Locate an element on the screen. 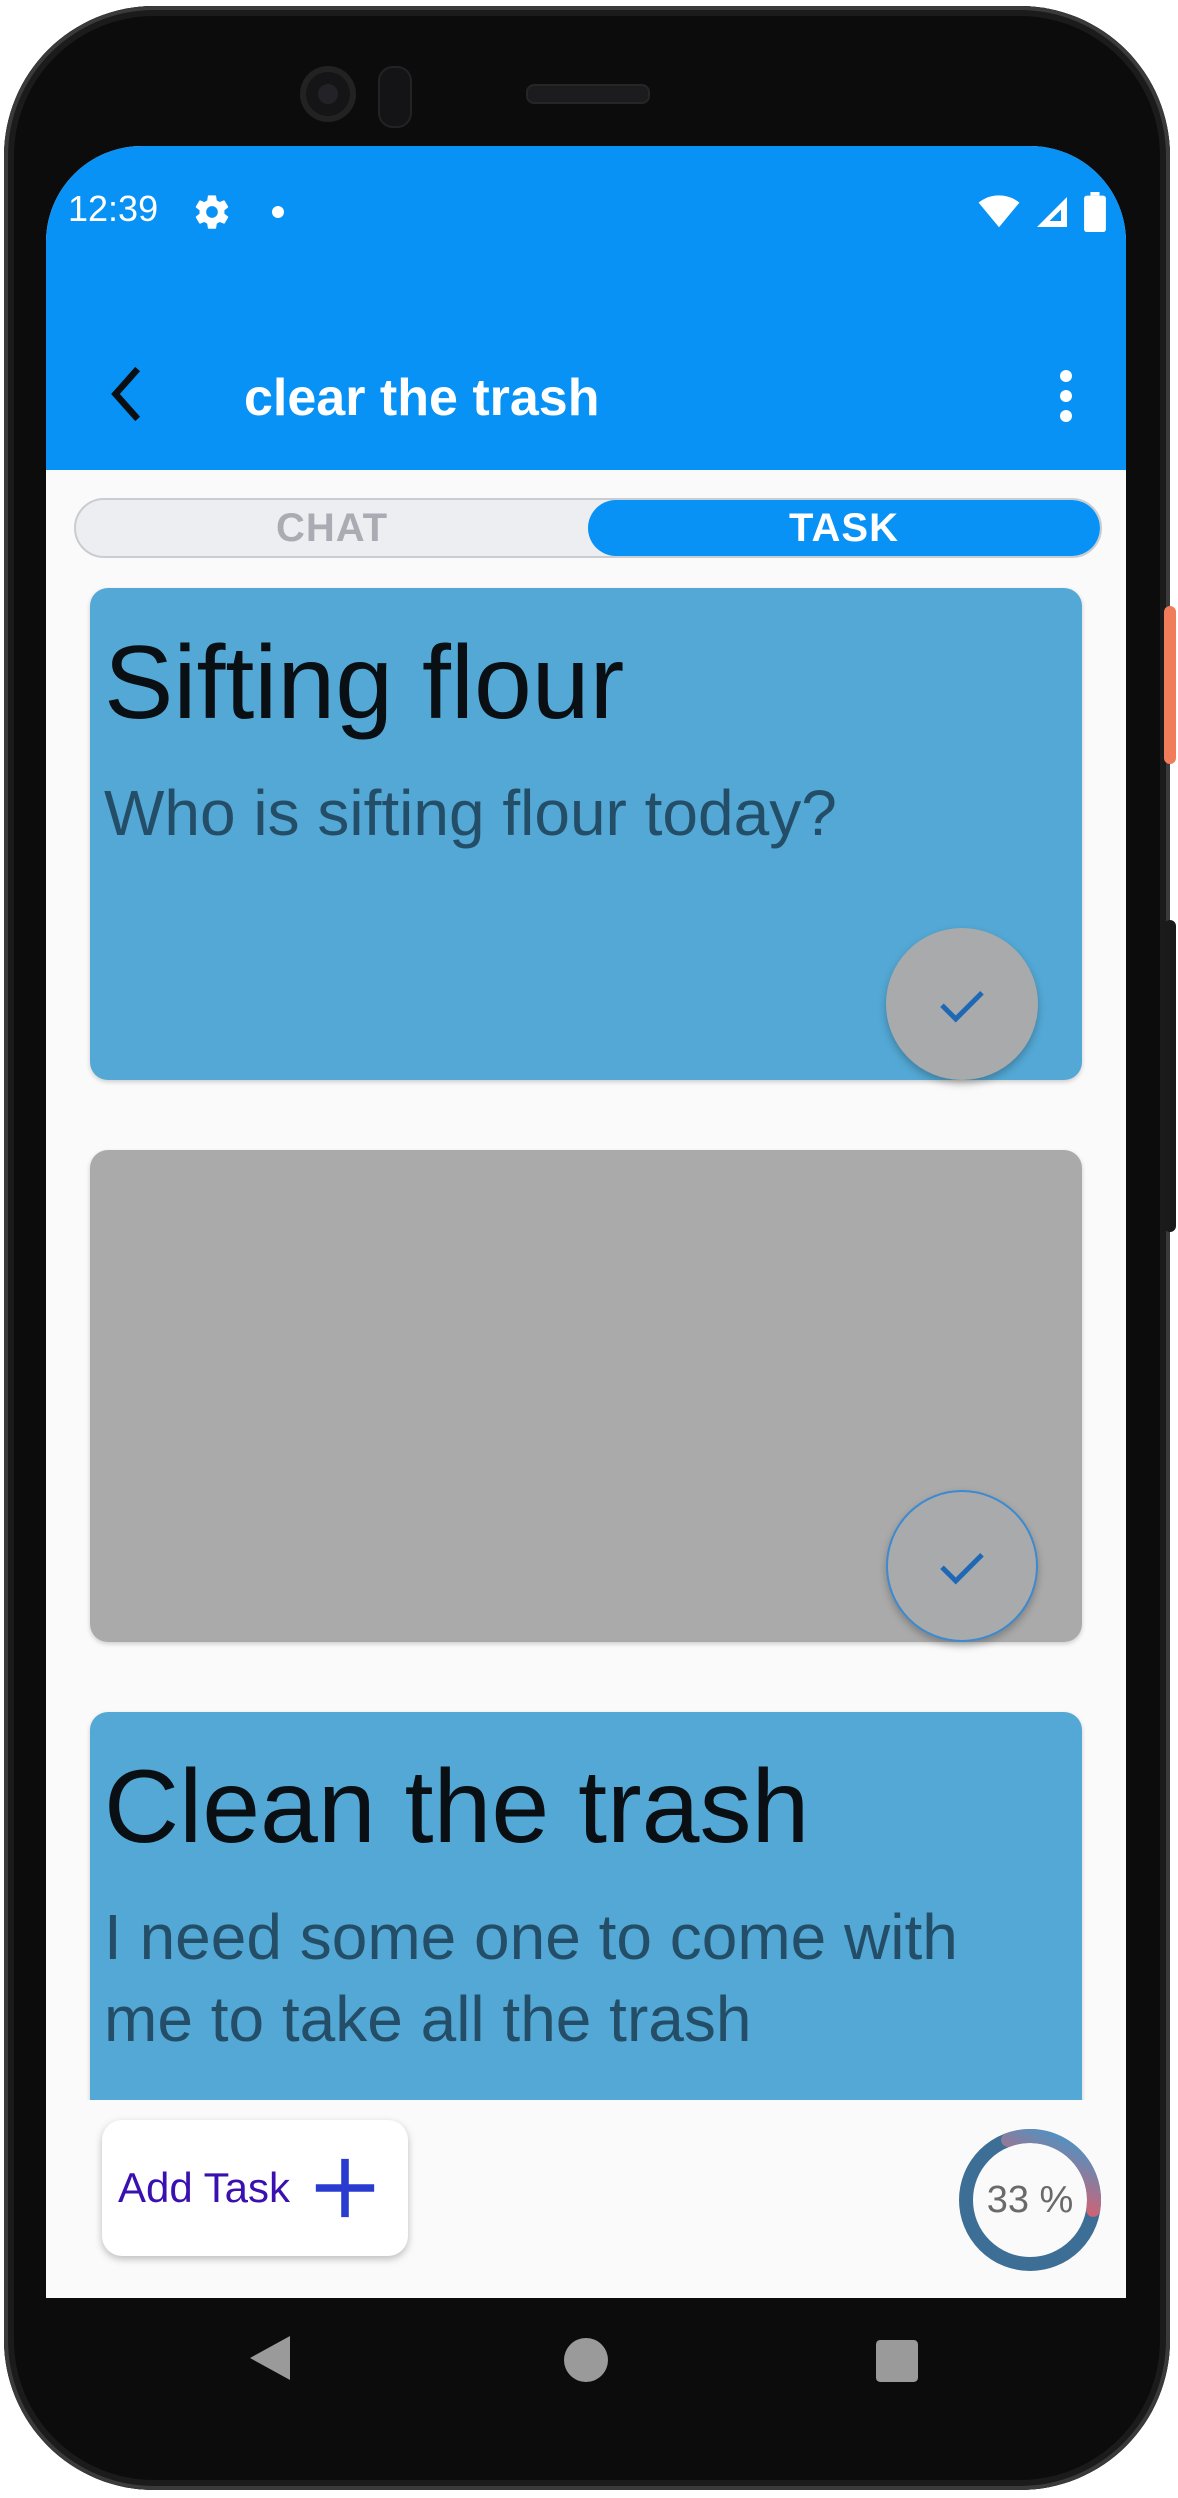  power-button is located at coordinates (1170, 685).